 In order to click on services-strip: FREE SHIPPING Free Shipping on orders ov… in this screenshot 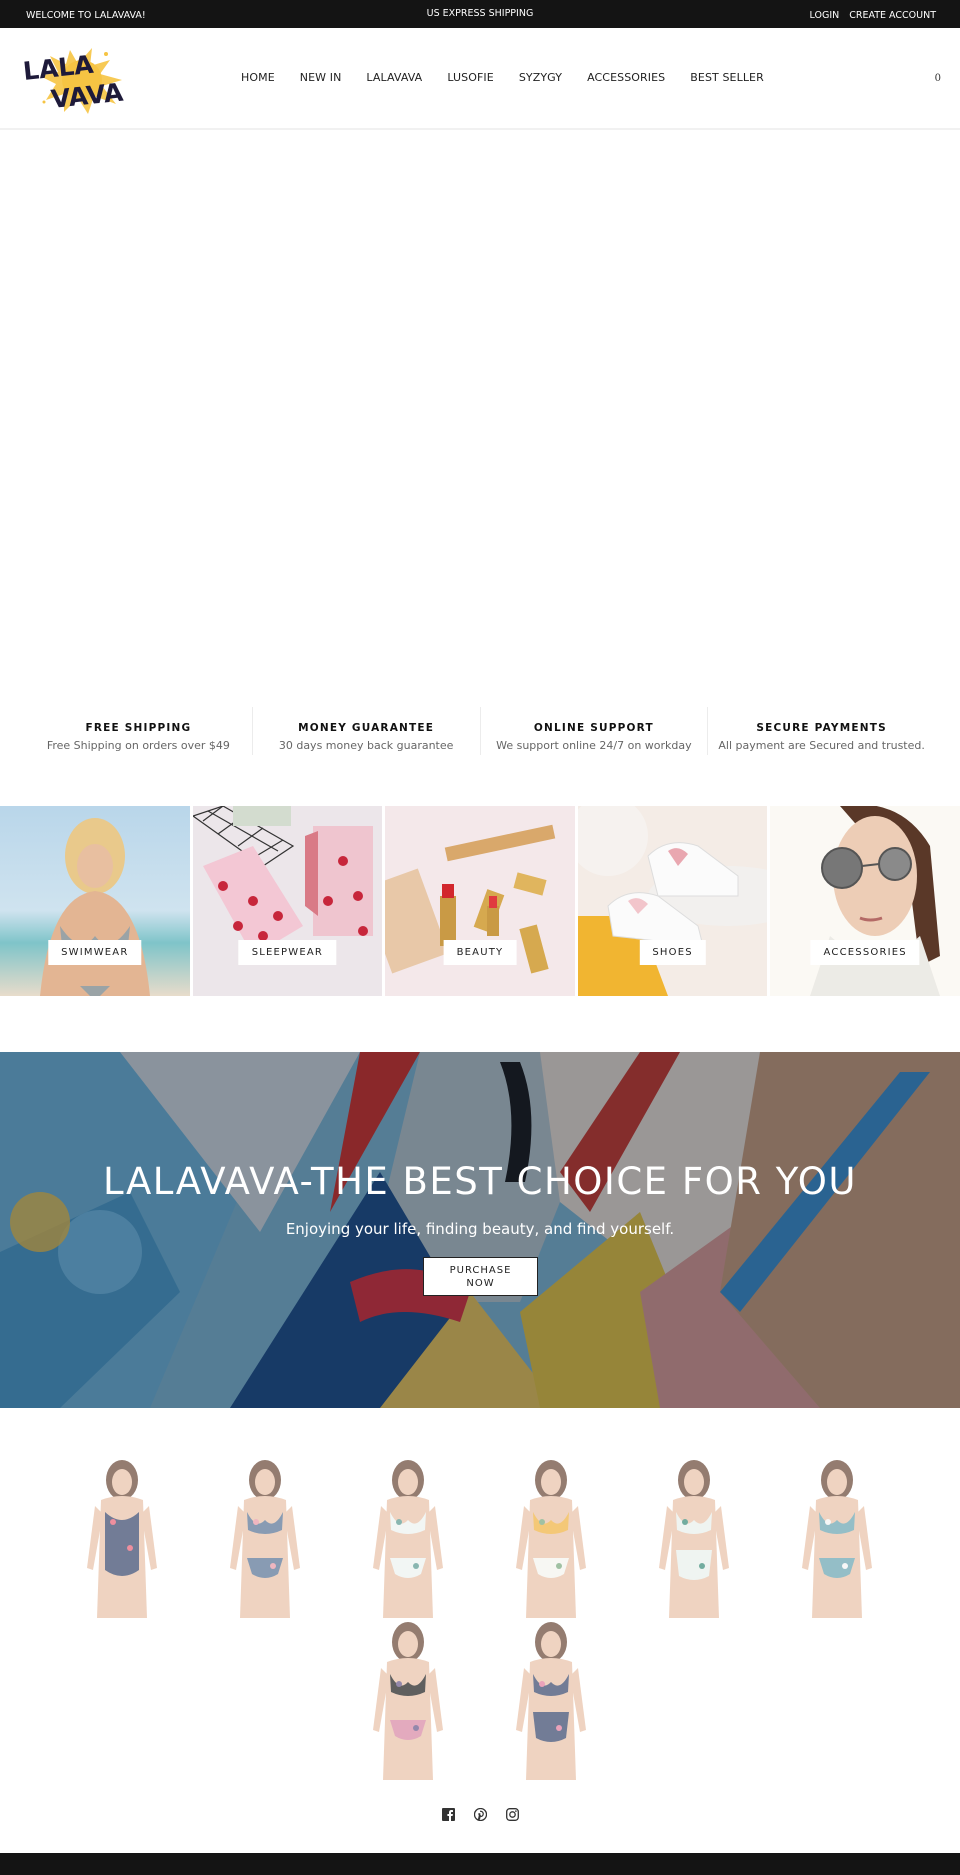, I will do `click(480, 731)`.